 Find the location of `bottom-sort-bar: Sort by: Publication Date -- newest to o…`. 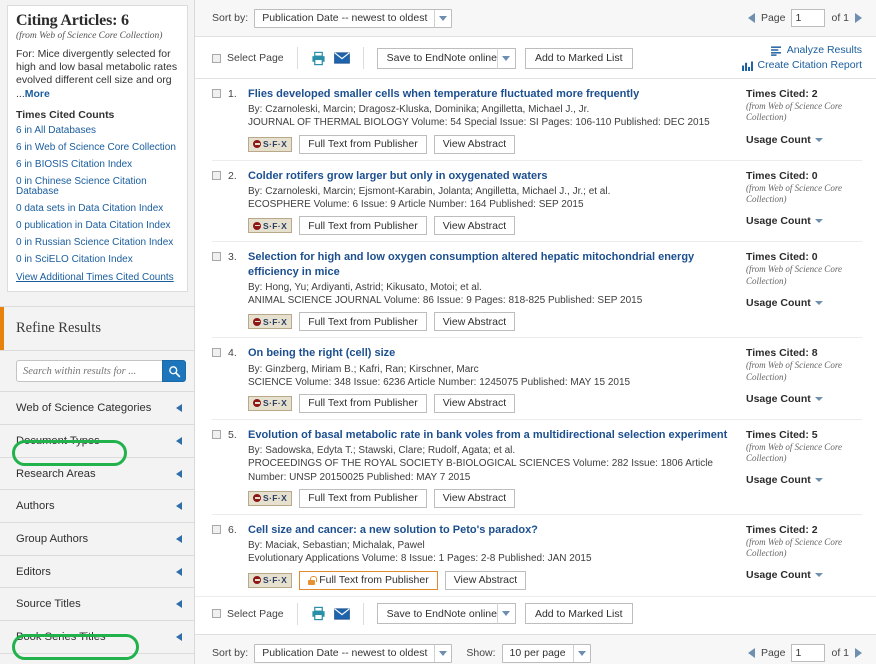

bottom-sort-bar: Sort by: Publication Date -- newest to o… is located at coordinates (535, 648).